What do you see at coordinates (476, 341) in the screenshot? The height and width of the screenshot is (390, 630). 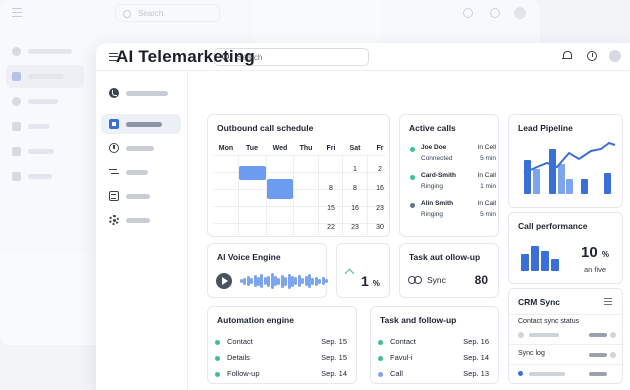 I see `list-item-date: Sep. 16` at bounding box center [476, 341].